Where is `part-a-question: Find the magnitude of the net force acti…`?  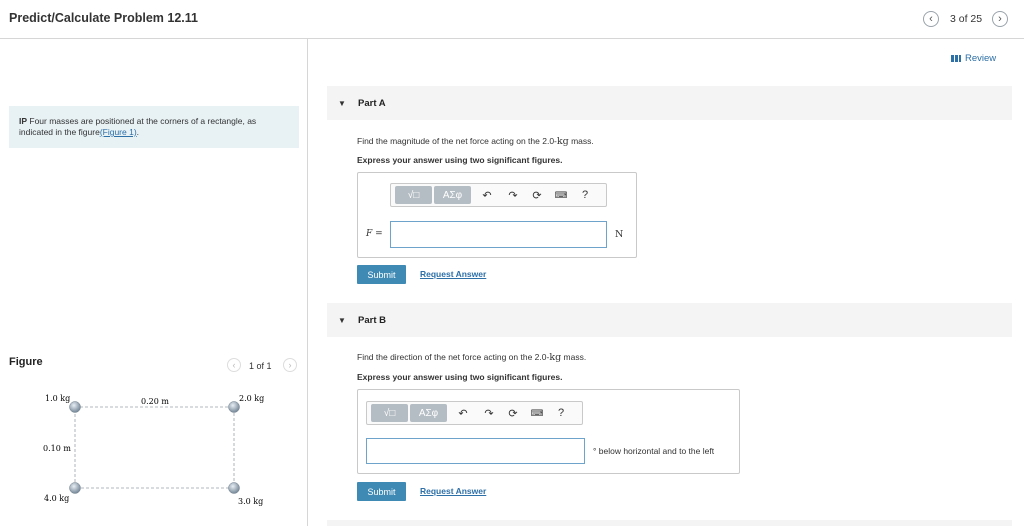 part-a-question: Find the magnitude of the net force acti… is located at coordinates (475, 141).